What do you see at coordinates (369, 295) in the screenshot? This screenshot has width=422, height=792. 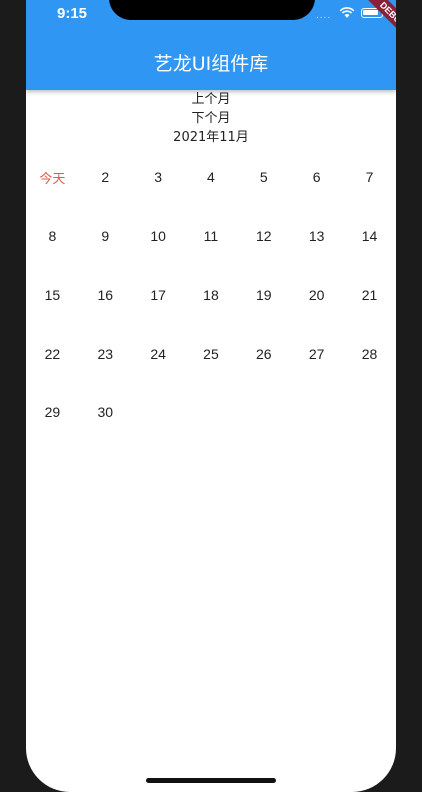 I see `calendar-day: 21` at bounding box center [369, 295].